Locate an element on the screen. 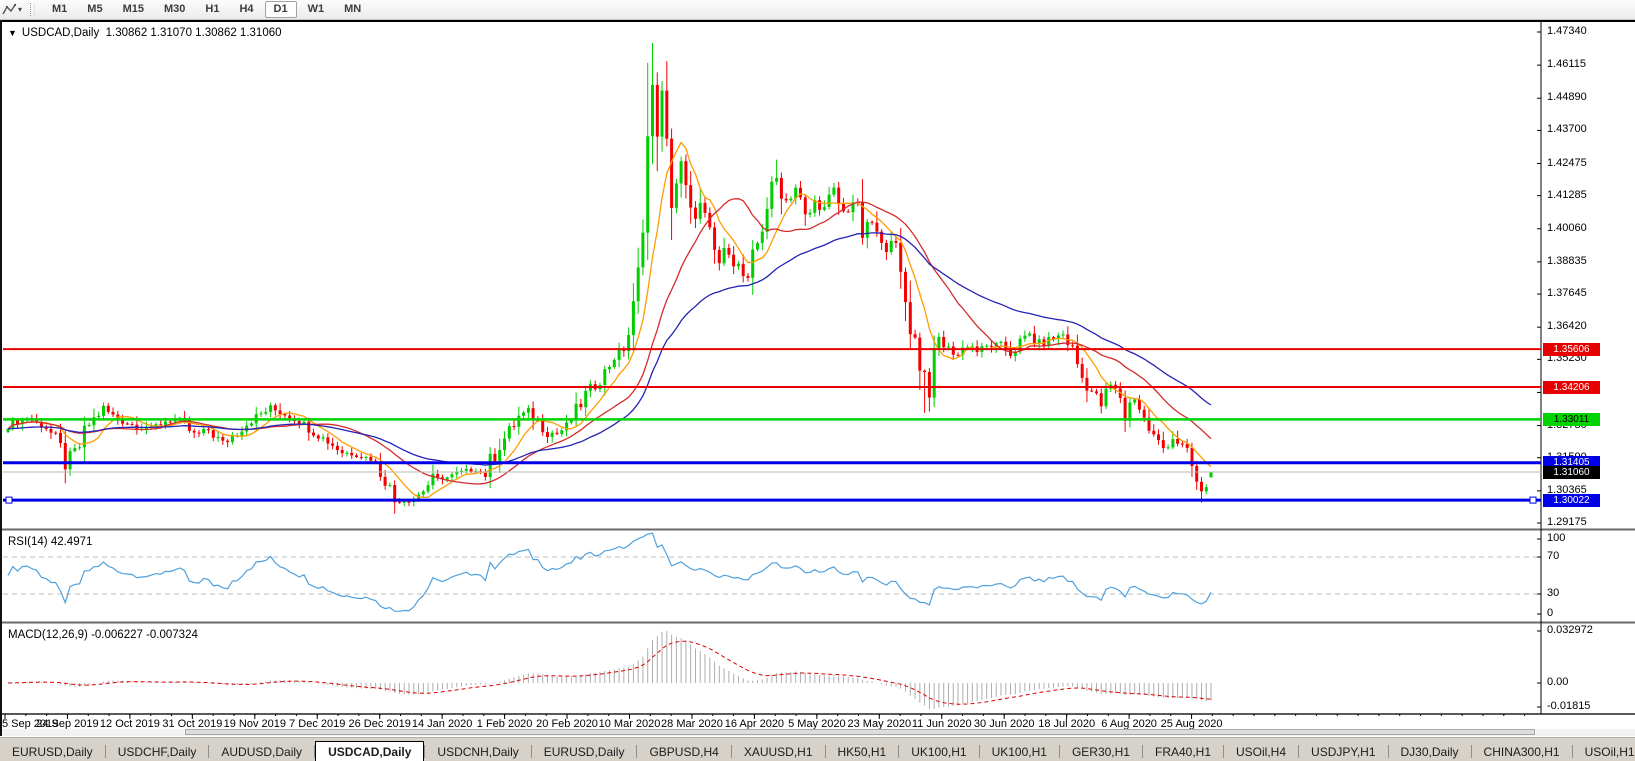 This screenshot has height=761, width=1635. timeframe-buttons: M1 M5 M15 M30 H1 H4 D1 W1 MN is located at coordinates (206, 9).